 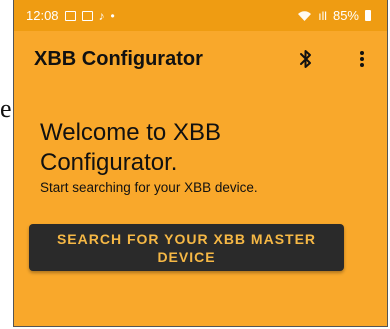 What do you see at coordinates (87, 15) in the screenshot?
I see `calendar-icon` at bounding box center [87, 15].